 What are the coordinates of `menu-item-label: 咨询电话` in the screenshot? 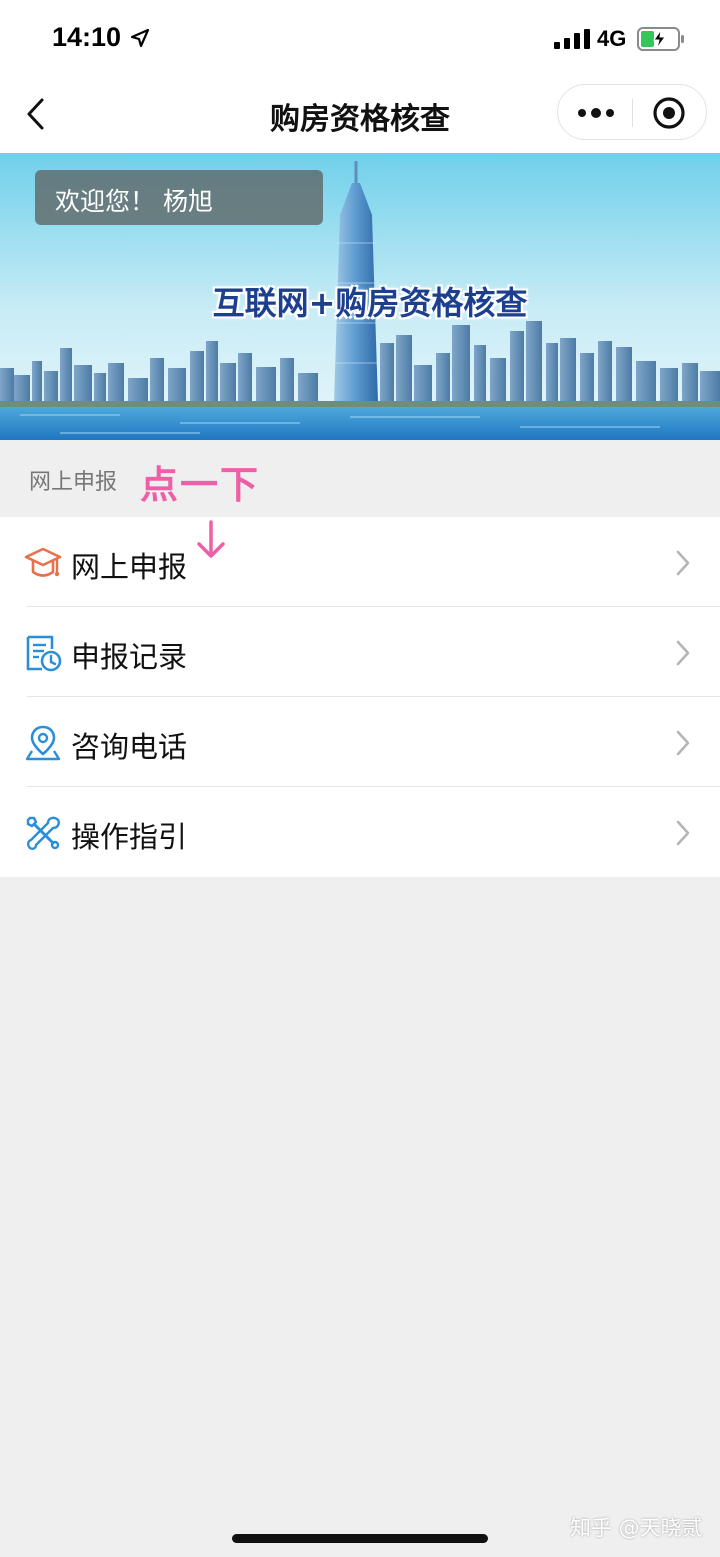 It's located at (129, 747).